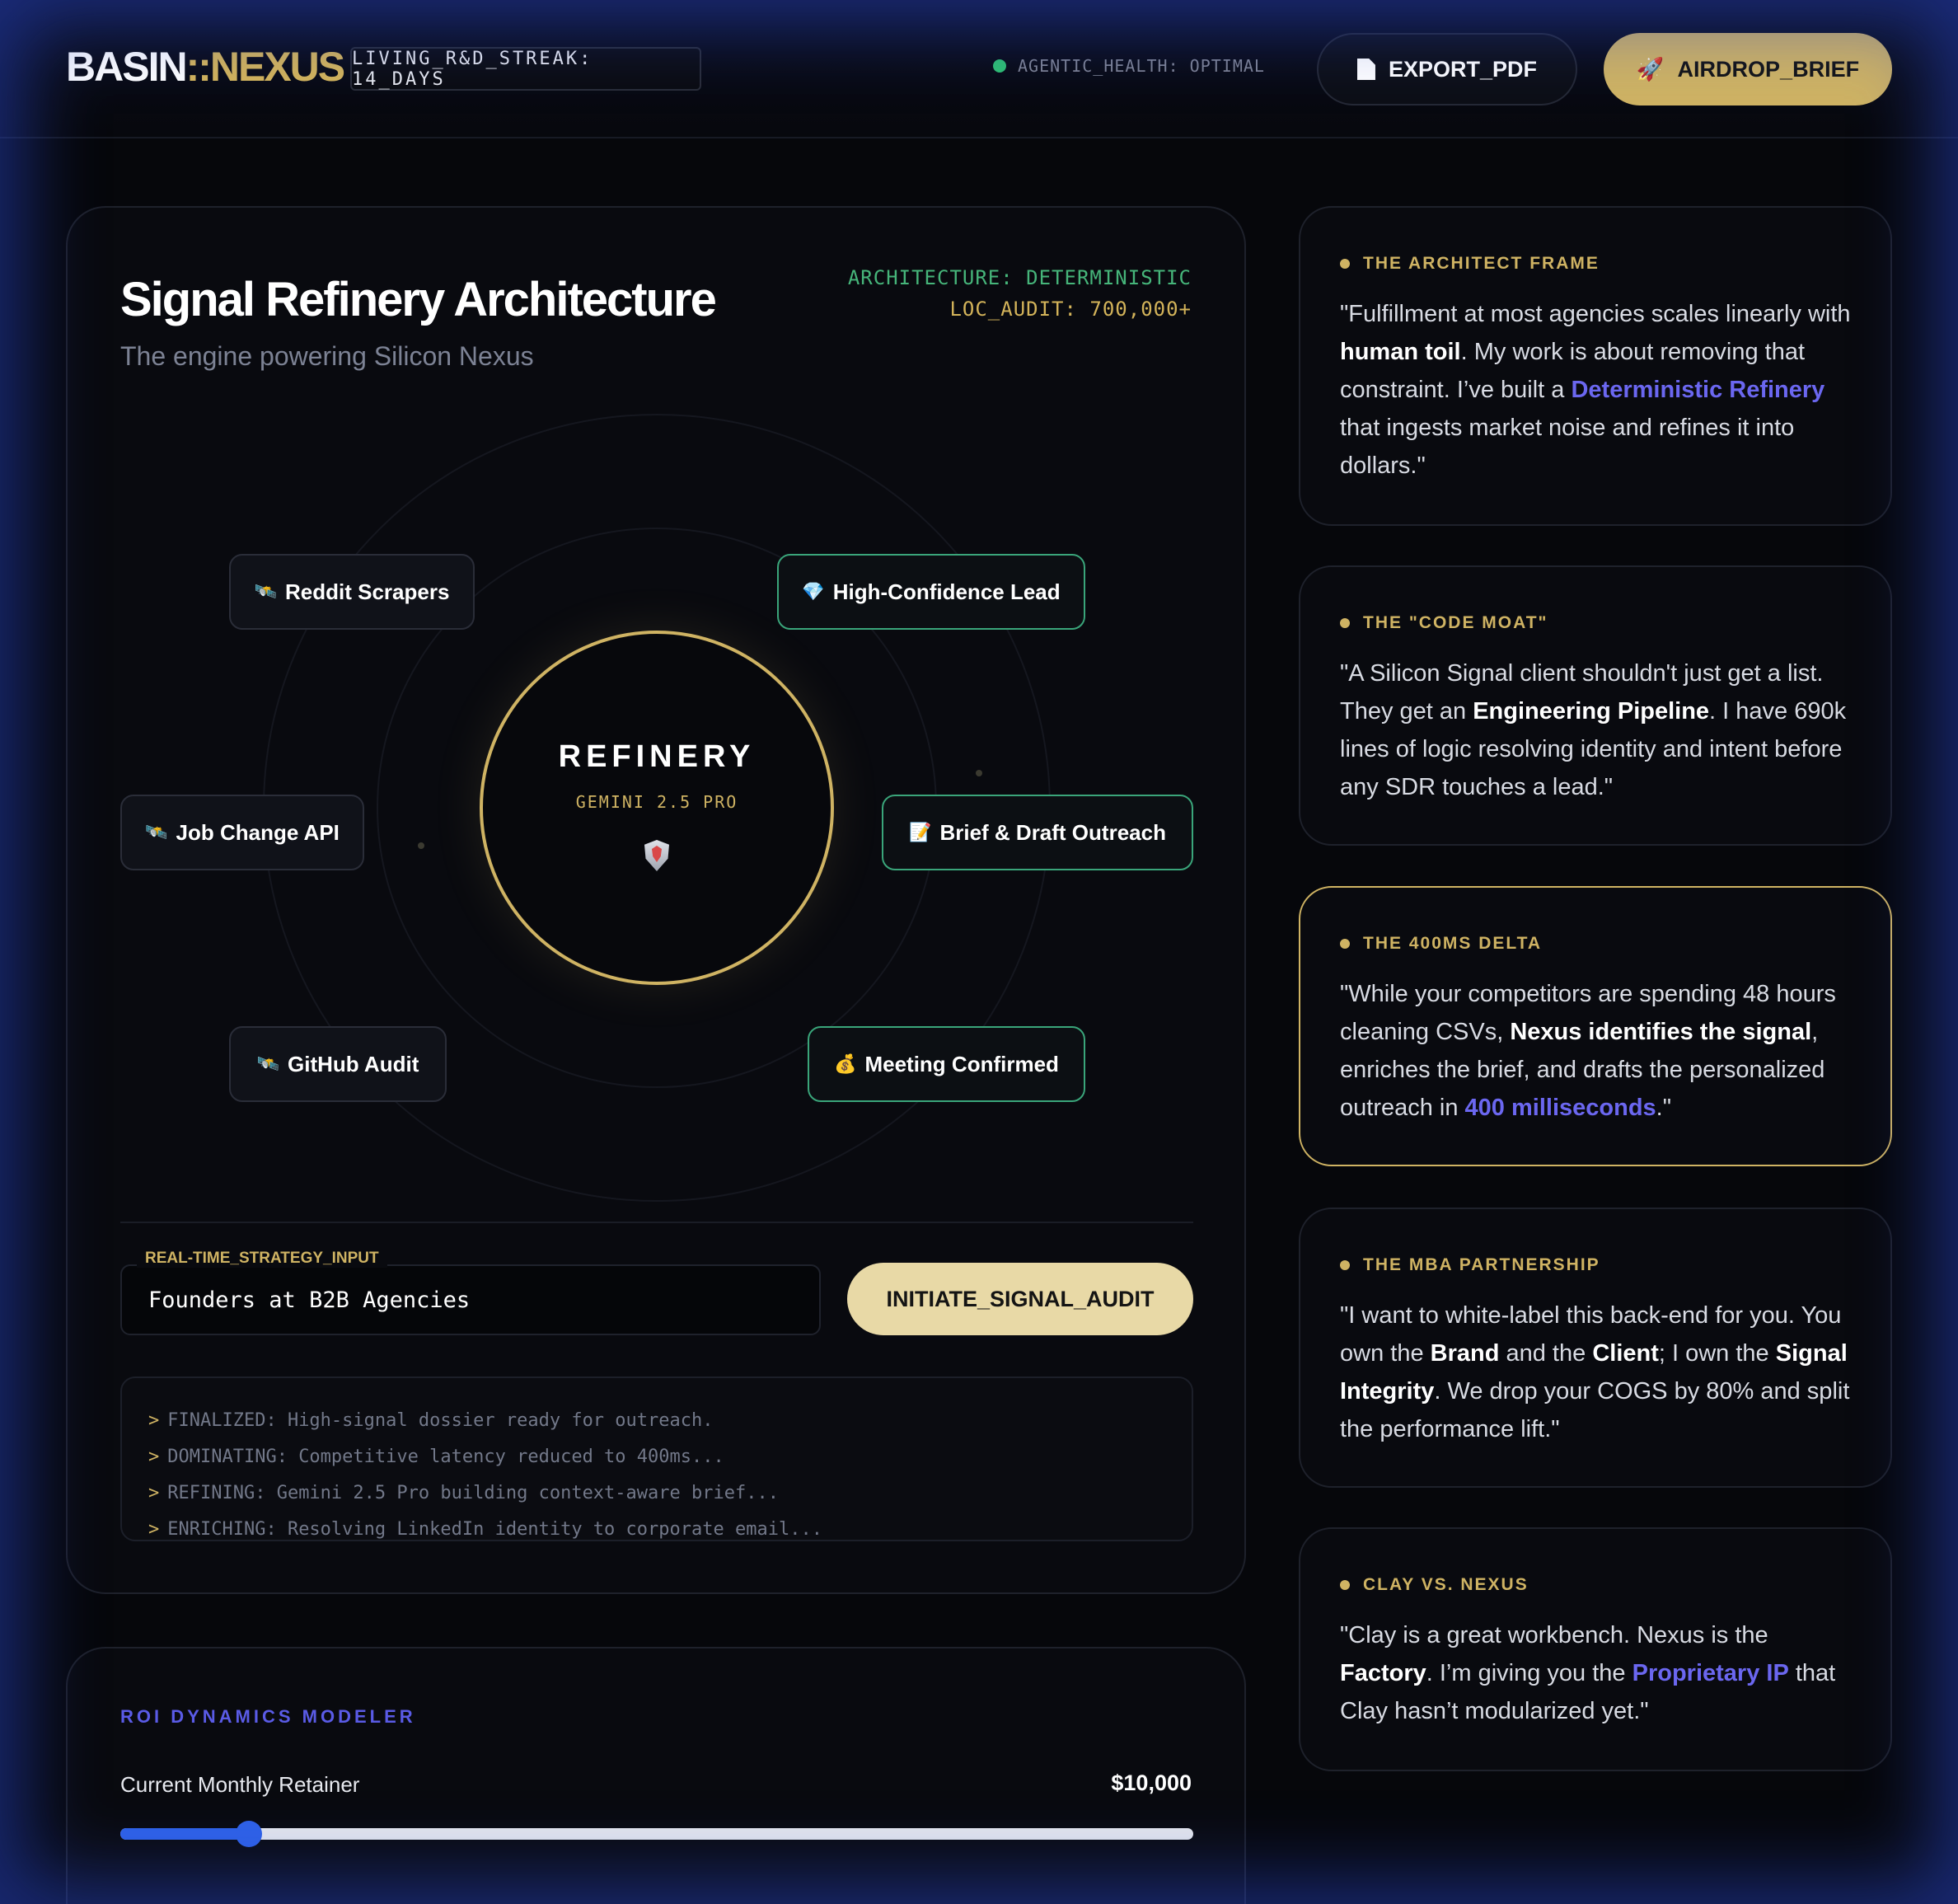  I want to click on quote-text: "Clay is a great workbench. Nexus is the, so click(1554, 1635).